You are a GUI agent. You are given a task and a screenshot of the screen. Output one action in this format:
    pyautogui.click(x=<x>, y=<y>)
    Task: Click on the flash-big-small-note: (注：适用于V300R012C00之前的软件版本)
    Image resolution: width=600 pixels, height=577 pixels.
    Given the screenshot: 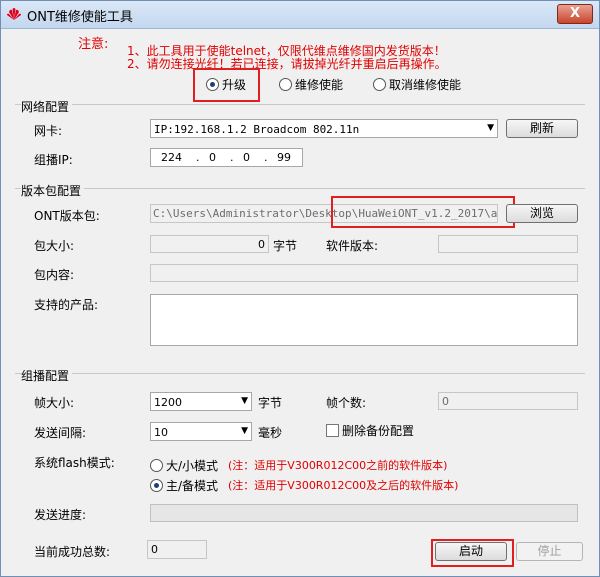 What is the action you would take?
    pyautogui.click(x=338, y=465)
    